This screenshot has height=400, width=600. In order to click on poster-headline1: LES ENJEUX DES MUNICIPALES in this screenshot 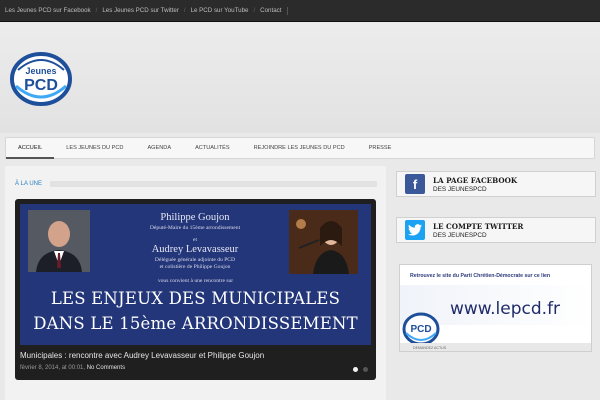, I will do `click(195, 298)`.